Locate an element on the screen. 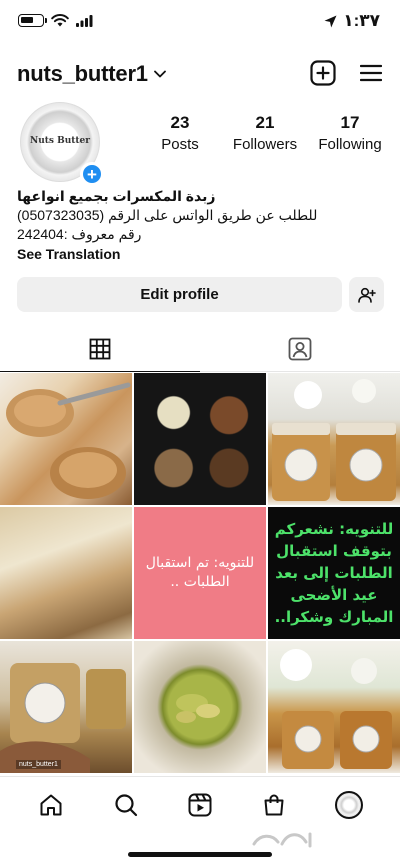  profile-tabs is located at coordinates (200, 349).